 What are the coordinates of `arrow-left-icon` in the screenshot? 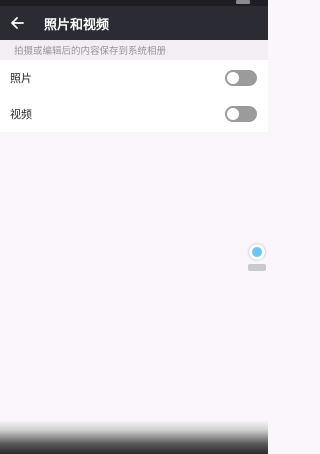 It's located at (17, 23).